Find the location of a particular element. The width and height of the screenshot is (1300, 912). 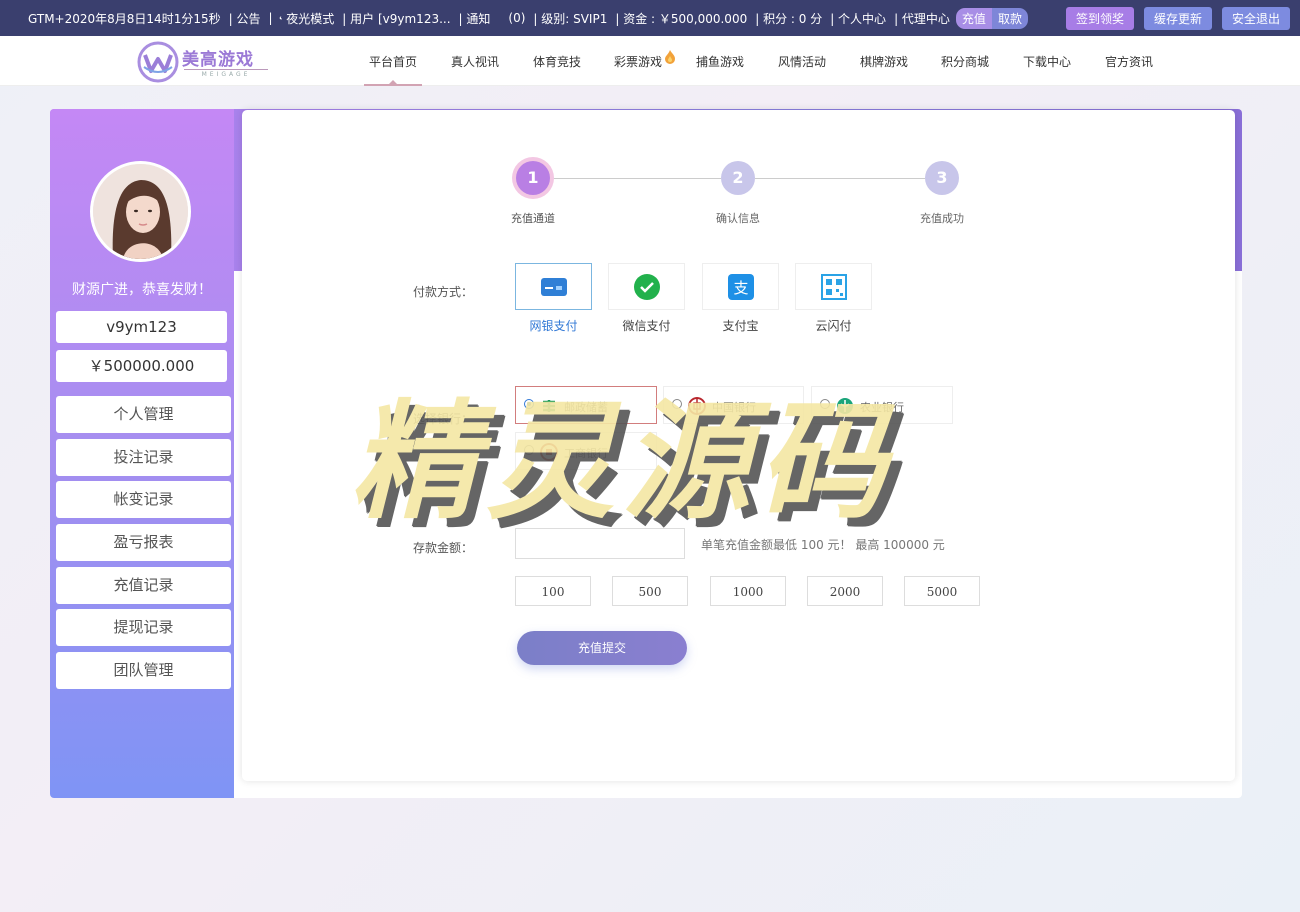

night-mode-toggle: 夜光模式 is located at coordinates (310, 18).